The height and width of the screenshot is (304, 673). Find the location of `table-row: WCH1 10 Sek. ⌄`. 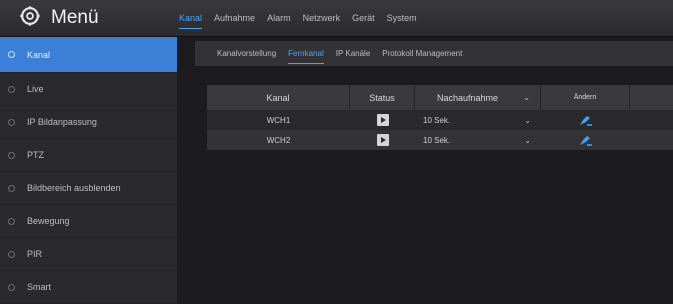

table-row: WCH1 10 Sek. ⌄ is located at coordinates (440, 120).